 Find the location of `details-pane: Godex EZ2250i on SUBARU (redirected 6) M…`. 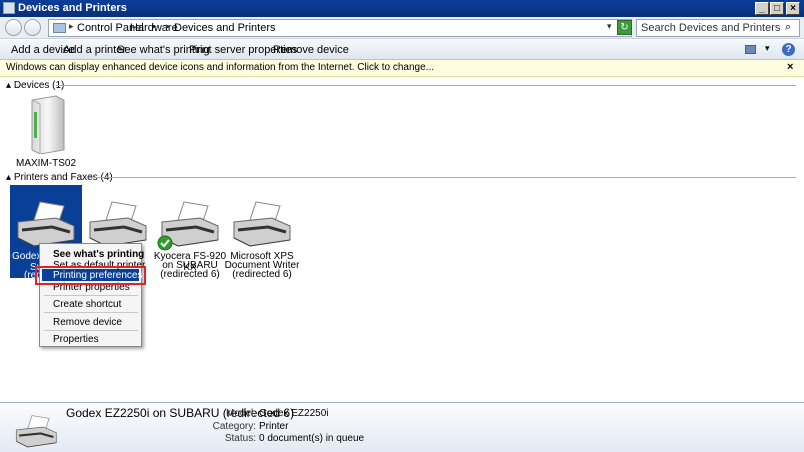

details-pane: Godex EZ2250i on SUBARU (redirected 6) M… is located at coordinates (402, 427).